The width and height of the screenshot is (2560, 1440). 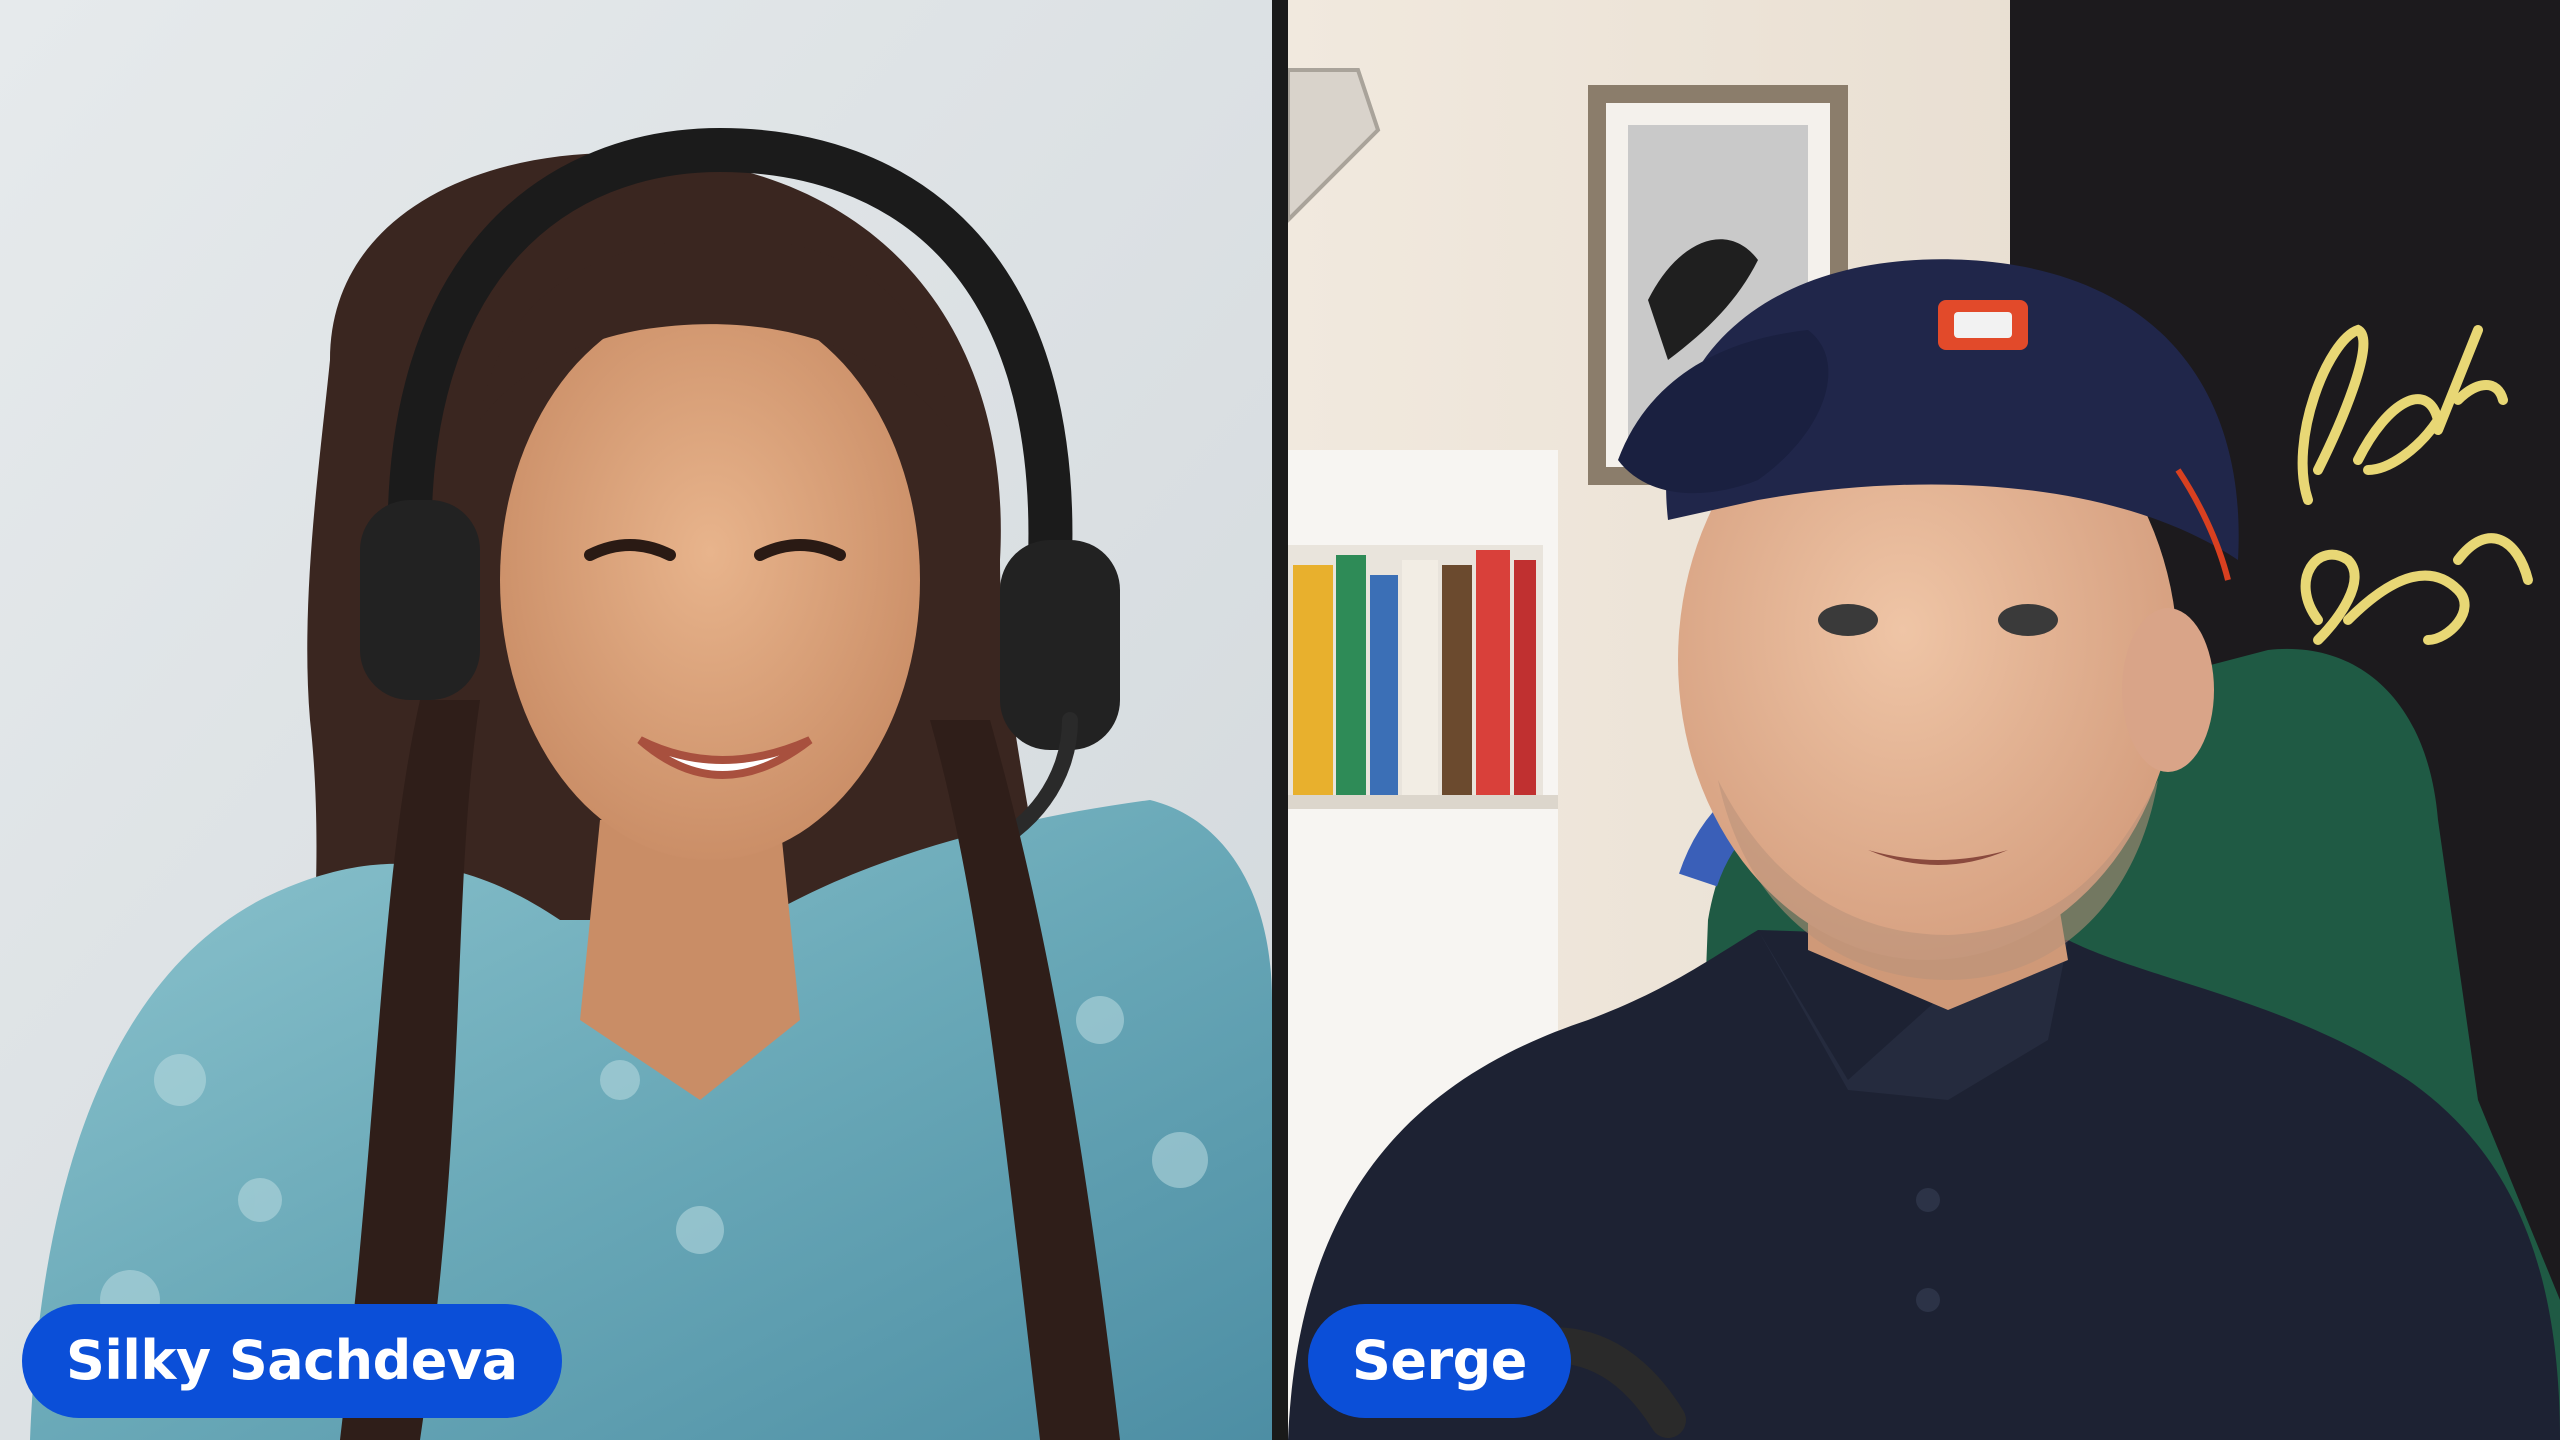 What do you see at coordinates (1439, 1361) in the screenshot?
I see `participant-name-tag: Serge` at bounding box center [1439, 1361].